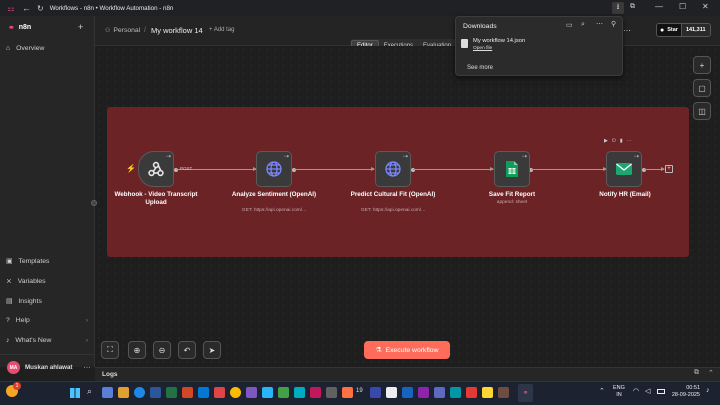 The height and width of the screenshot is (405, 720). I want to click on edge-icon, so click(139, 392).